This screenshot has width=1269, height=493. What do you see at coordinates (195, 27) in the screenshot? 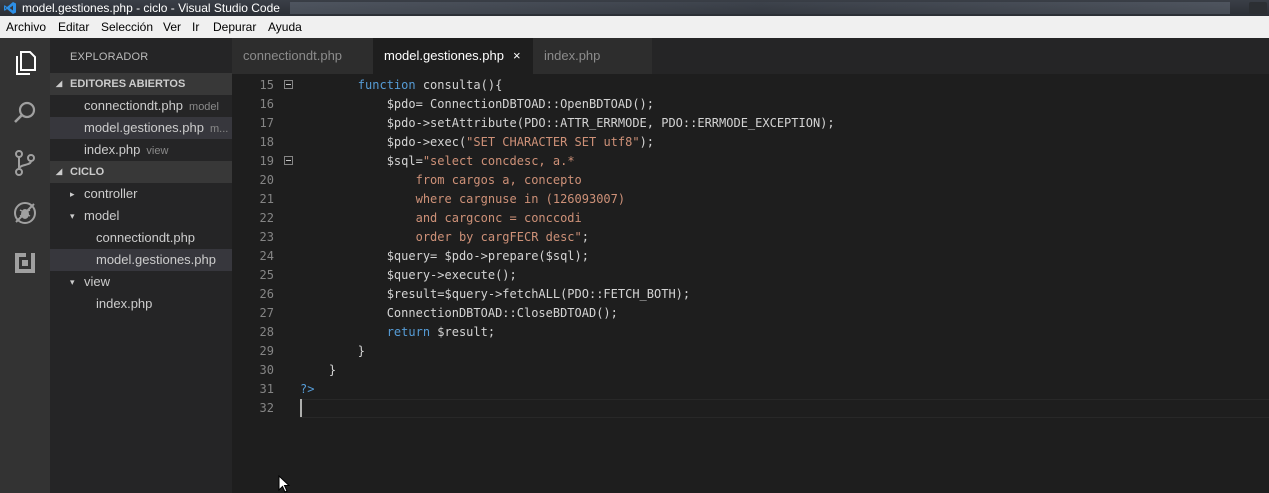
I see `menu-ir: Ir` at bounding box center [195, 27].